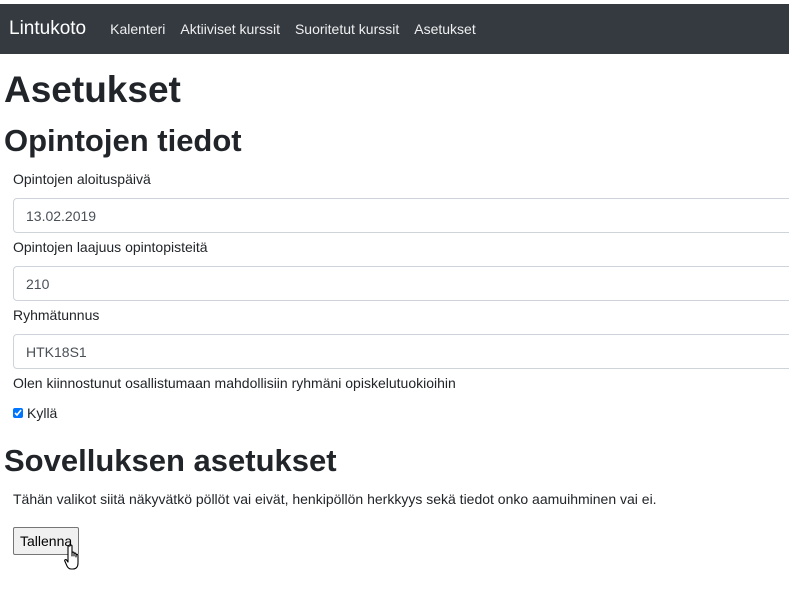  What do you see at coordinates (170, 460) in the screenshot?
I see `app-settings-heading: Sovelluksen asetukset` at bounding box center [170, 460].